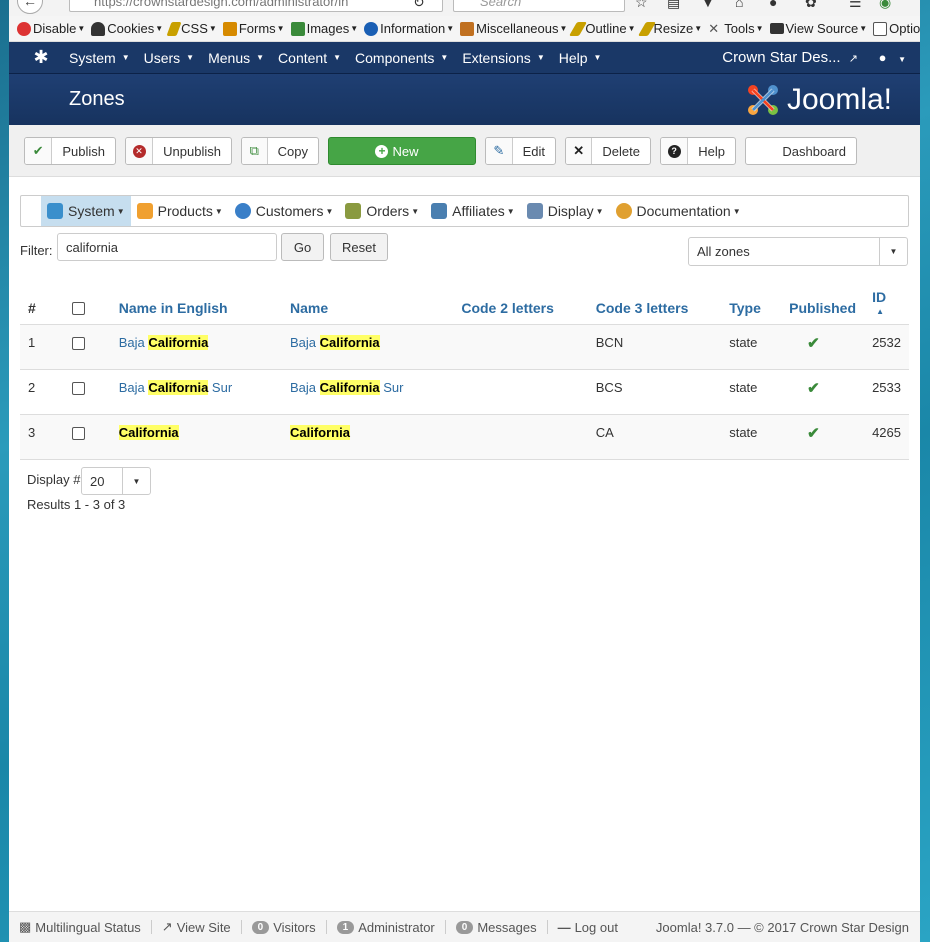 The image size is (930, 942). What do you see at coordinates (773, 5) in the screenshot?
I see `addon-icon: ●` at bounding box center [773, 5].